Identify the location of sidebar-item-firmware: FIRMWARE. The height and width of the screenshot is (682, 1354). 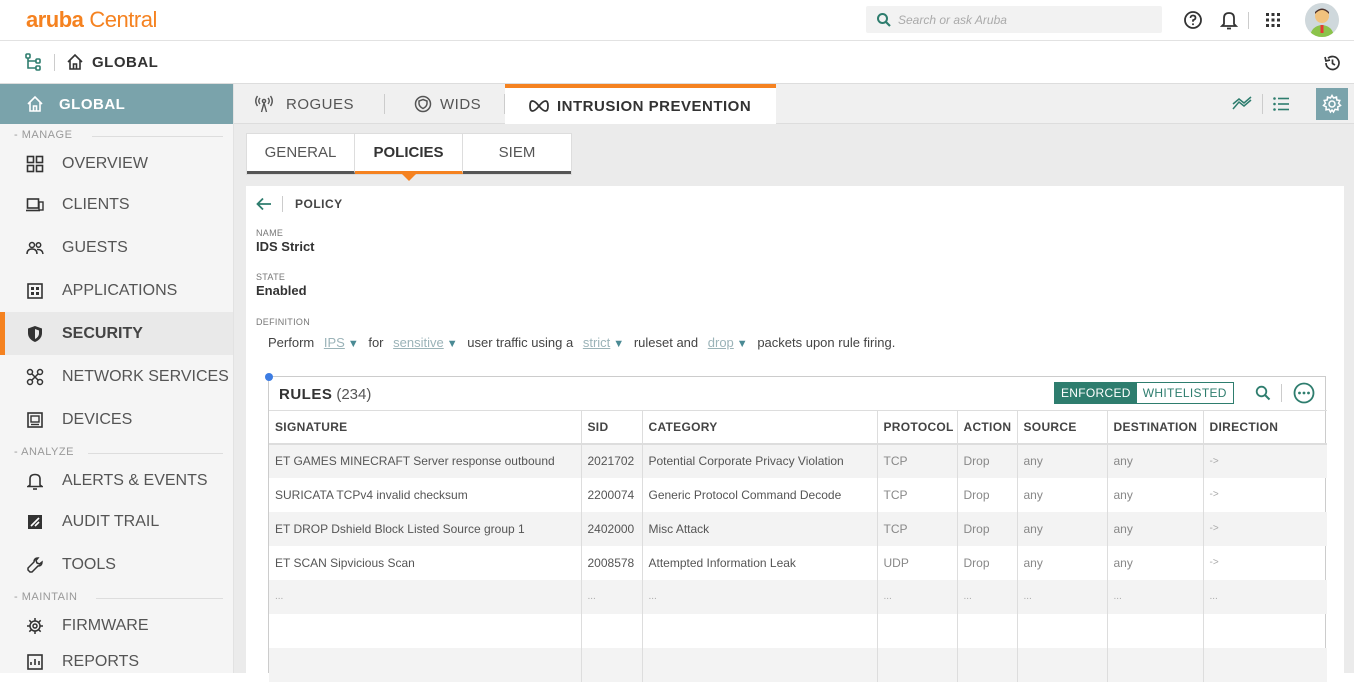
(116, 626).